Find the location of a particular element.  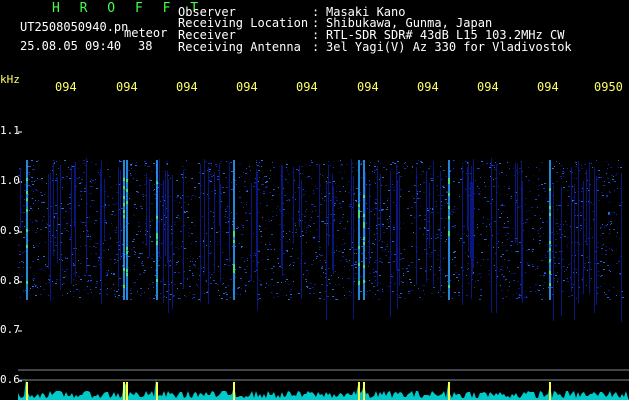

signal-level-baseline is located at coordinates (323, 389).